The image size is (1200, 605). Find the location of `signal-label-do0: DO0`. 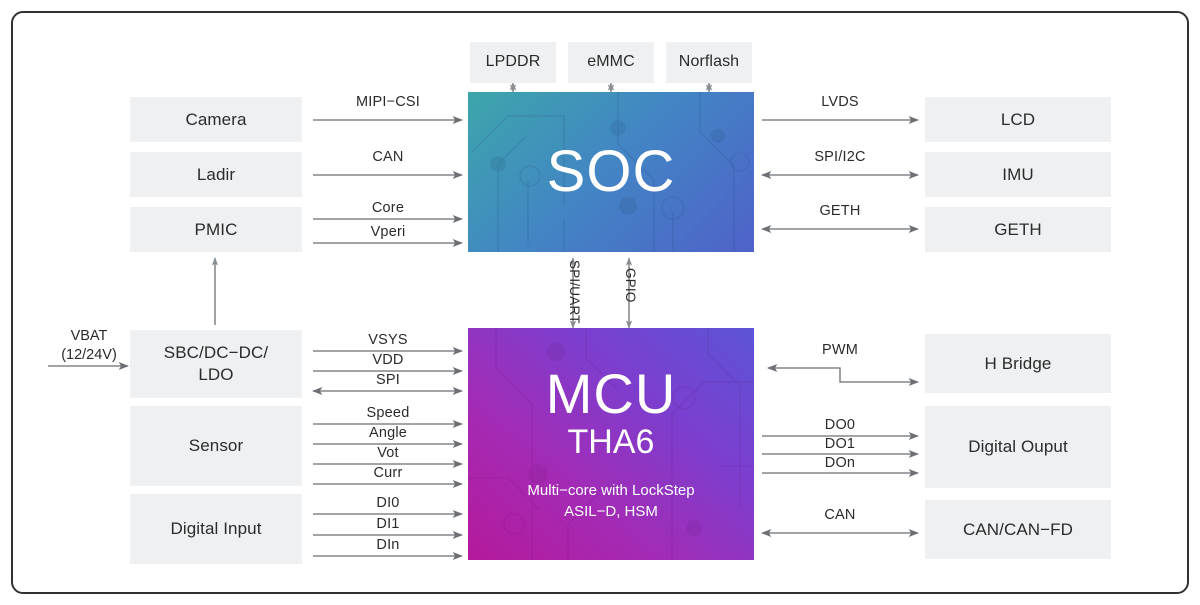

signal-label-do0: DO0 is located at coordinates (840, 425).